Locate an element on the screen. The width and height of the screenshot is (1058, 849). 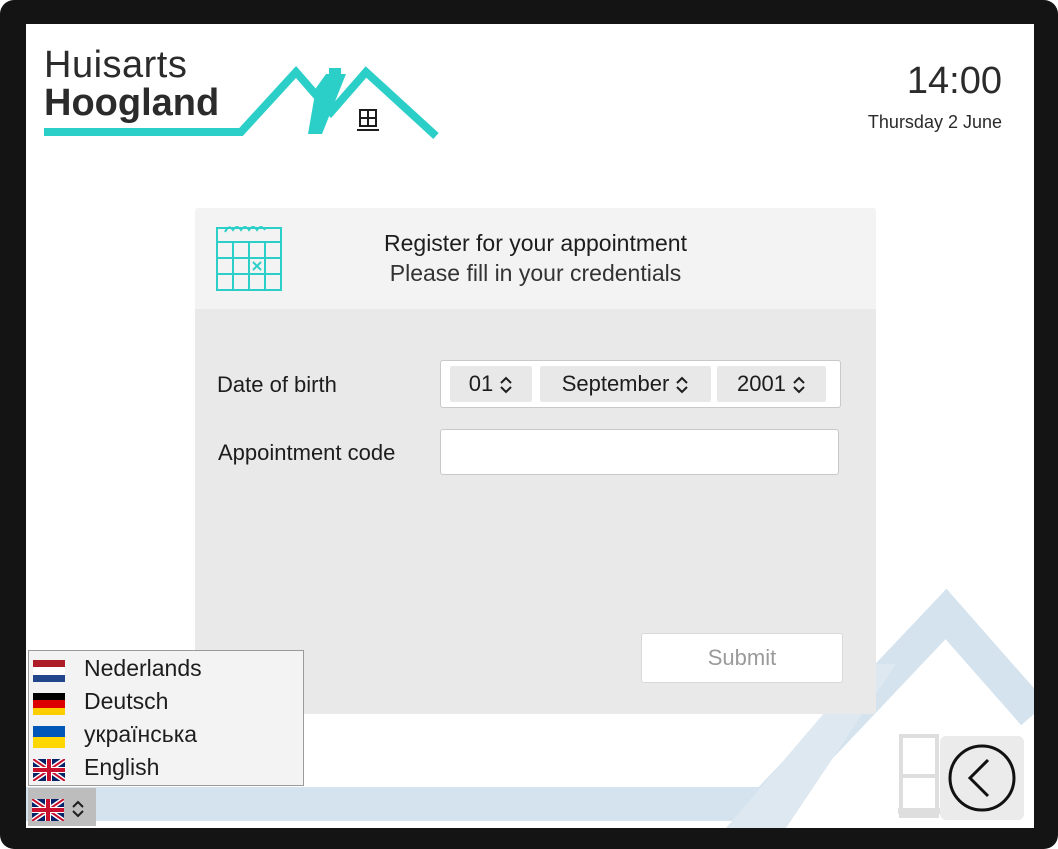
dob-year-select: 2001 is located at coordinates (771, 384).